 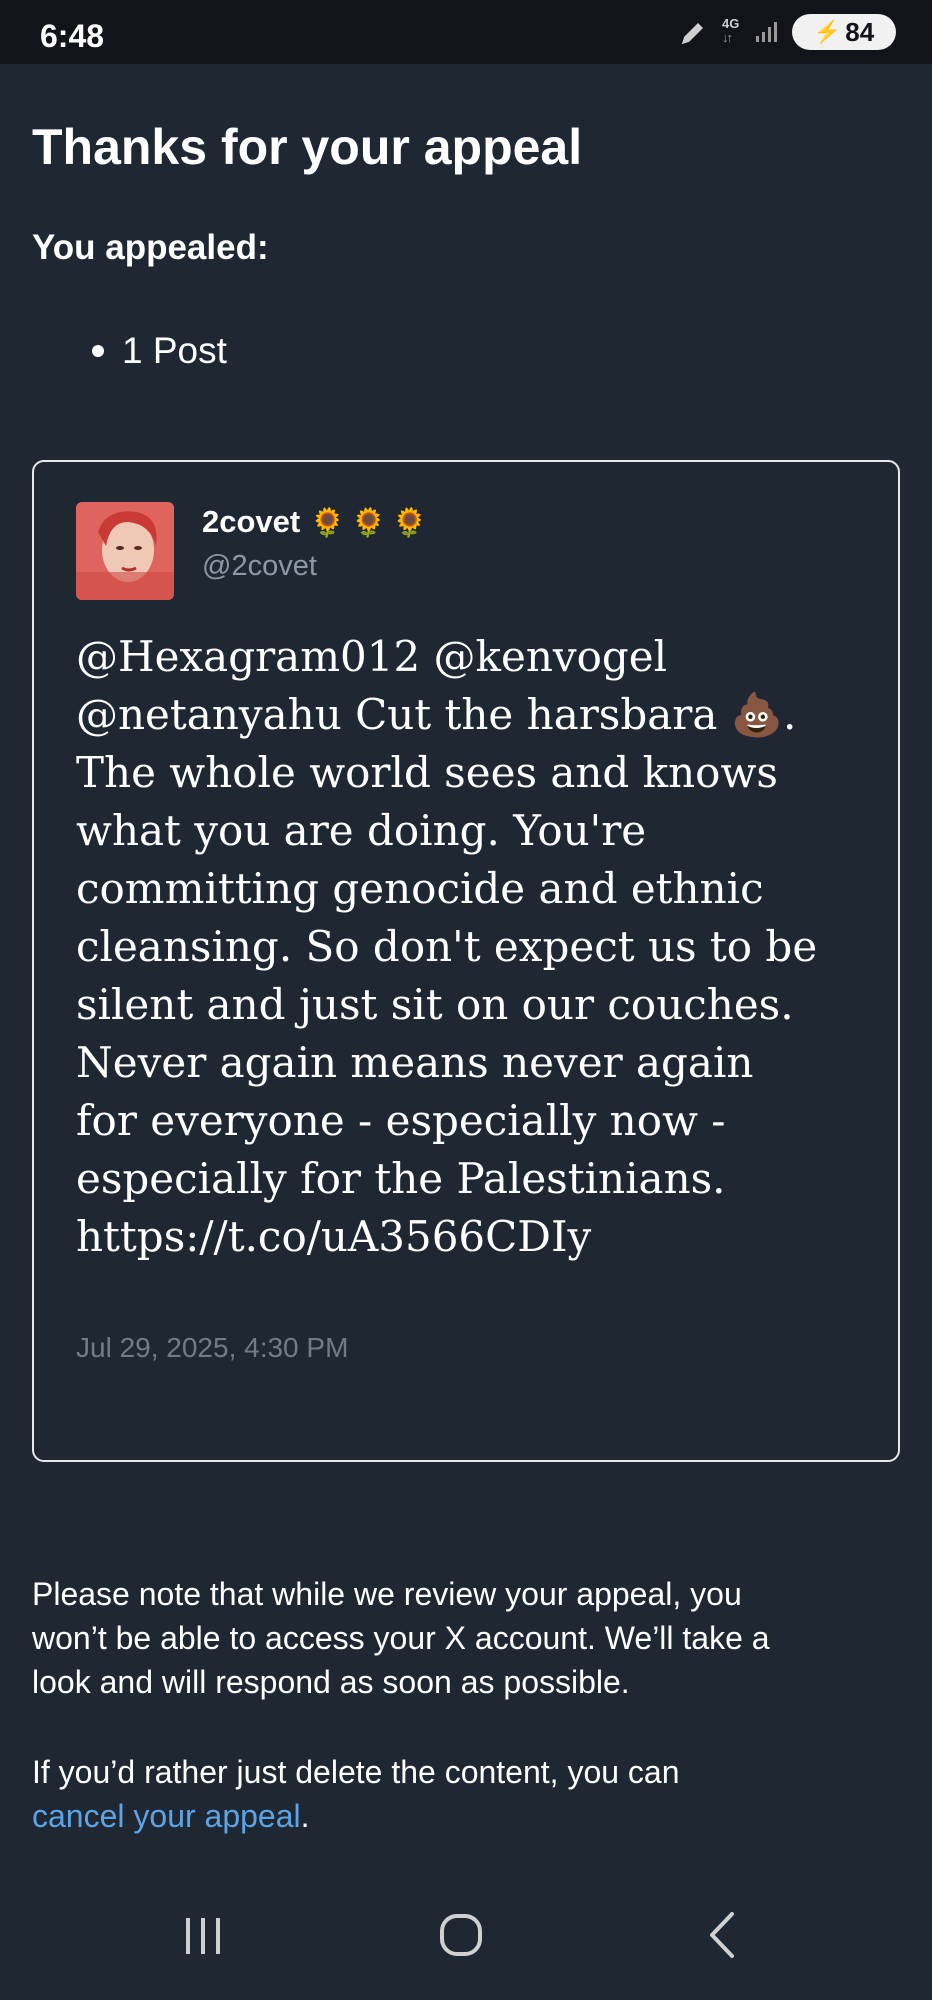 I want to click on avatar, so click(x=125, y=551).